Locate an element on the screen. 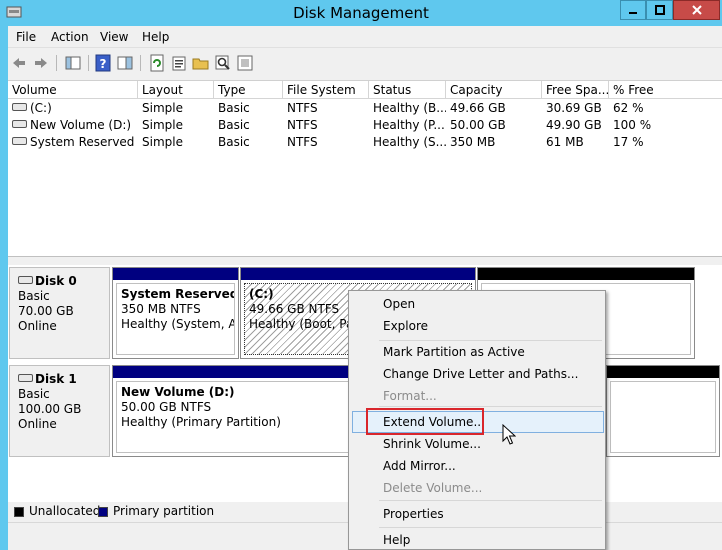 The width and height of the screenshot is (722, 550). volume-capacity: 50.00 GB is located at coordinates (478, 125).